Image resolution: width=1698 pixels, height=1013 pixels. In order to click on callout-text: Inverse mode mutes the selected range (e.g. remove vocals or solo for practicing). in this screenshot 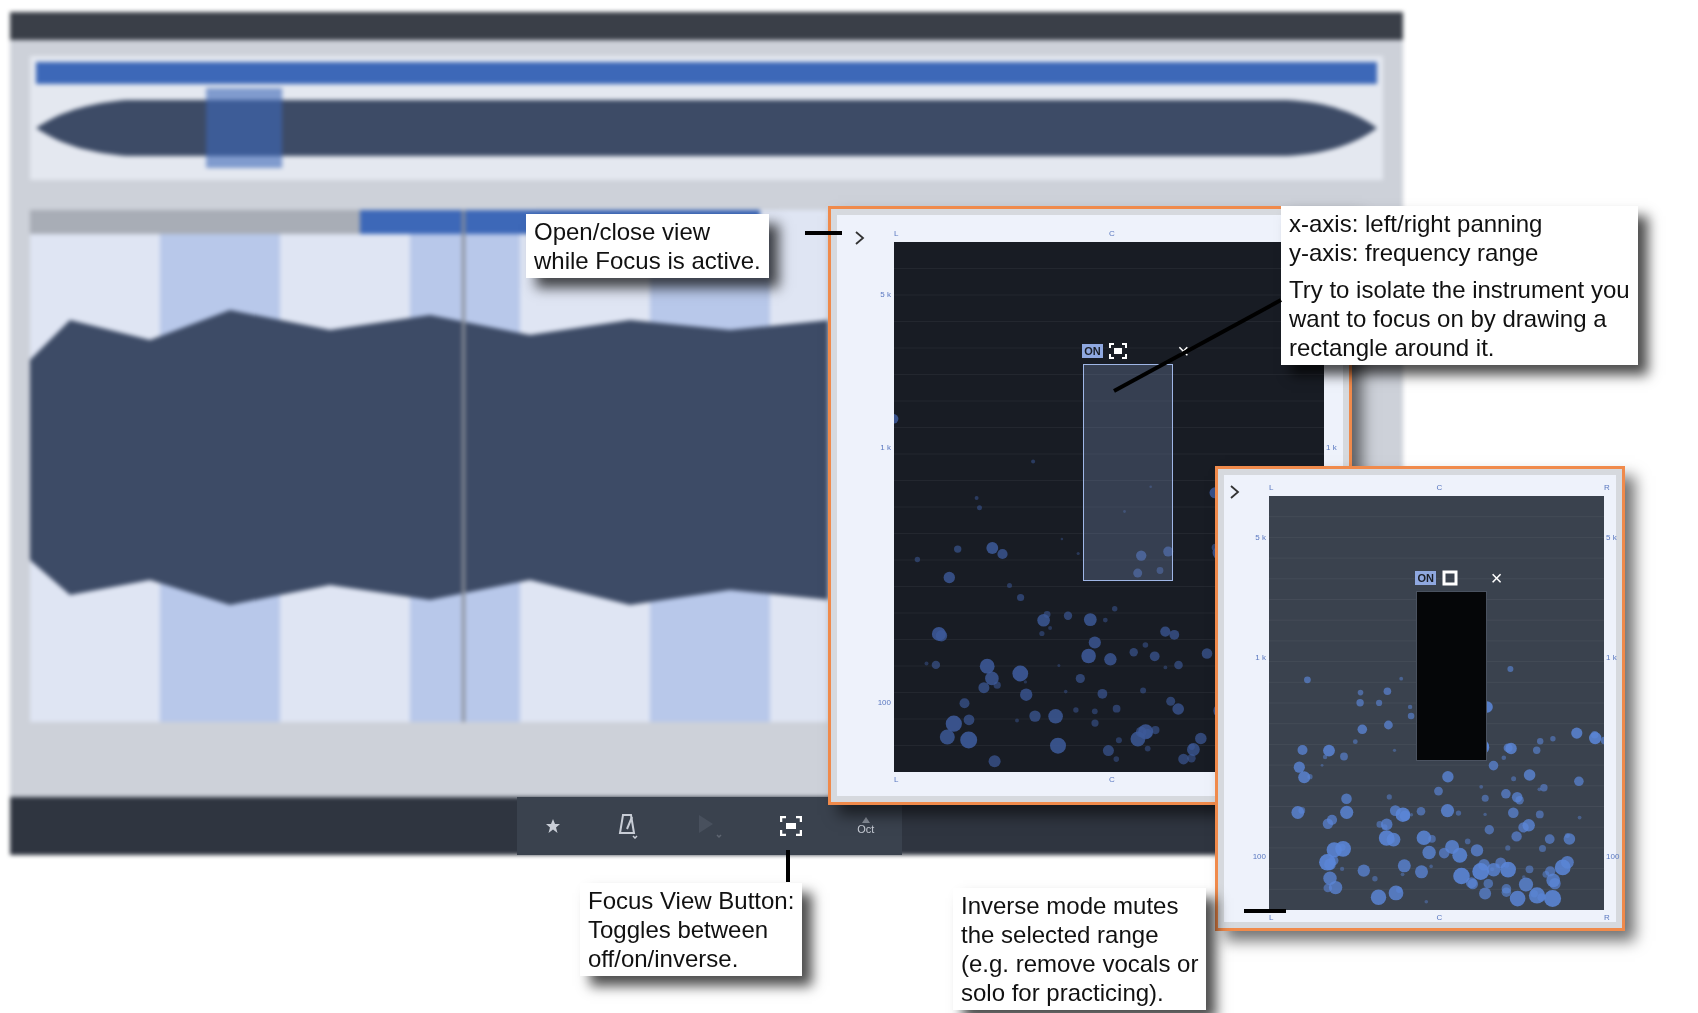, I will do `click(1080, 949)`.